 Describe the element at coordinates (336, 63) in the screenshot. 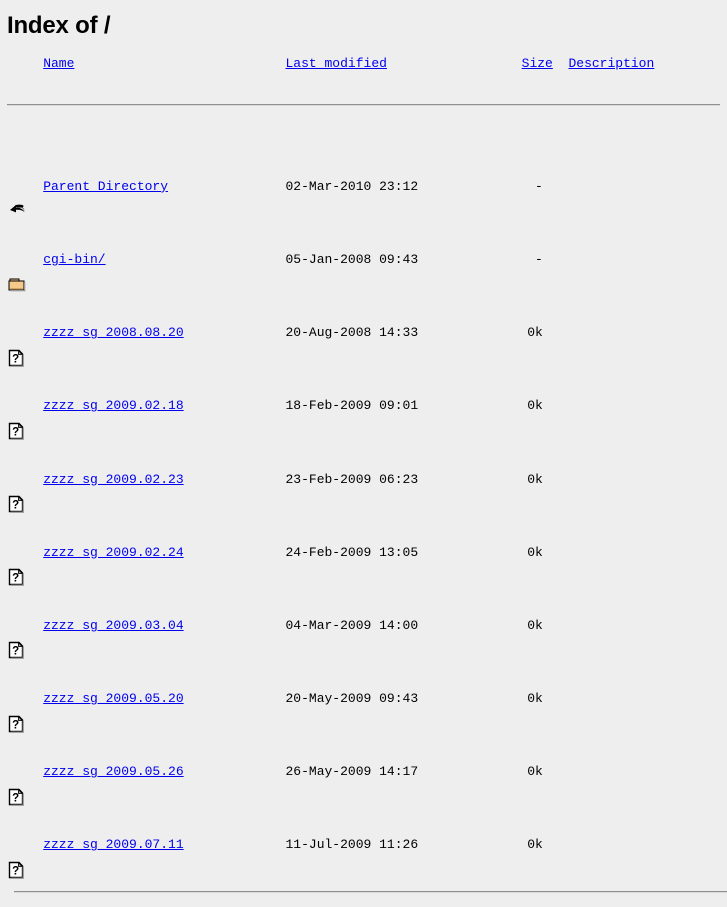

I see `sort-by-last-modified-link: Last modified` at that location.